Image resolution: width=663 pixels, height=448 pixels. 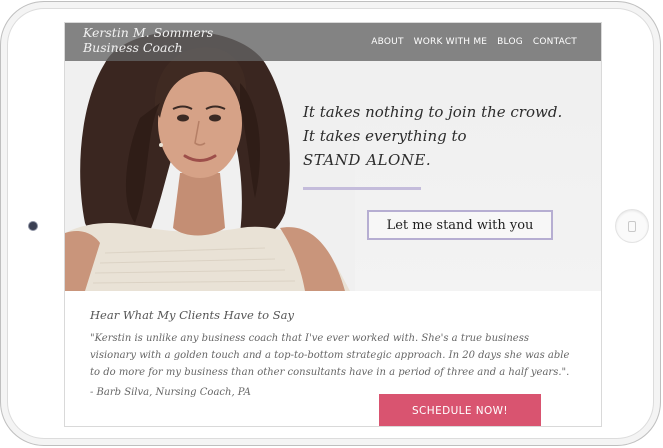 I want to click on nav-item-contact: CONTACT, so click(x=555, y=42).